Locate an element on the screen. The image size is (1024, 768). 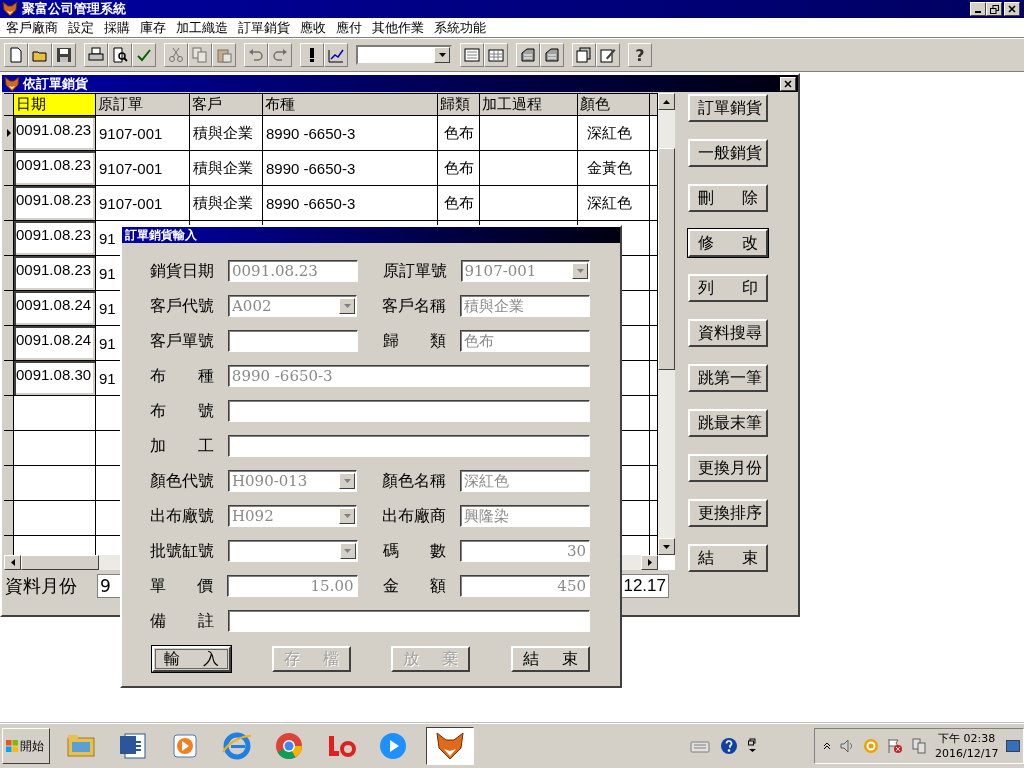
menu-item: 應付 is located at coordinates (350, 27).